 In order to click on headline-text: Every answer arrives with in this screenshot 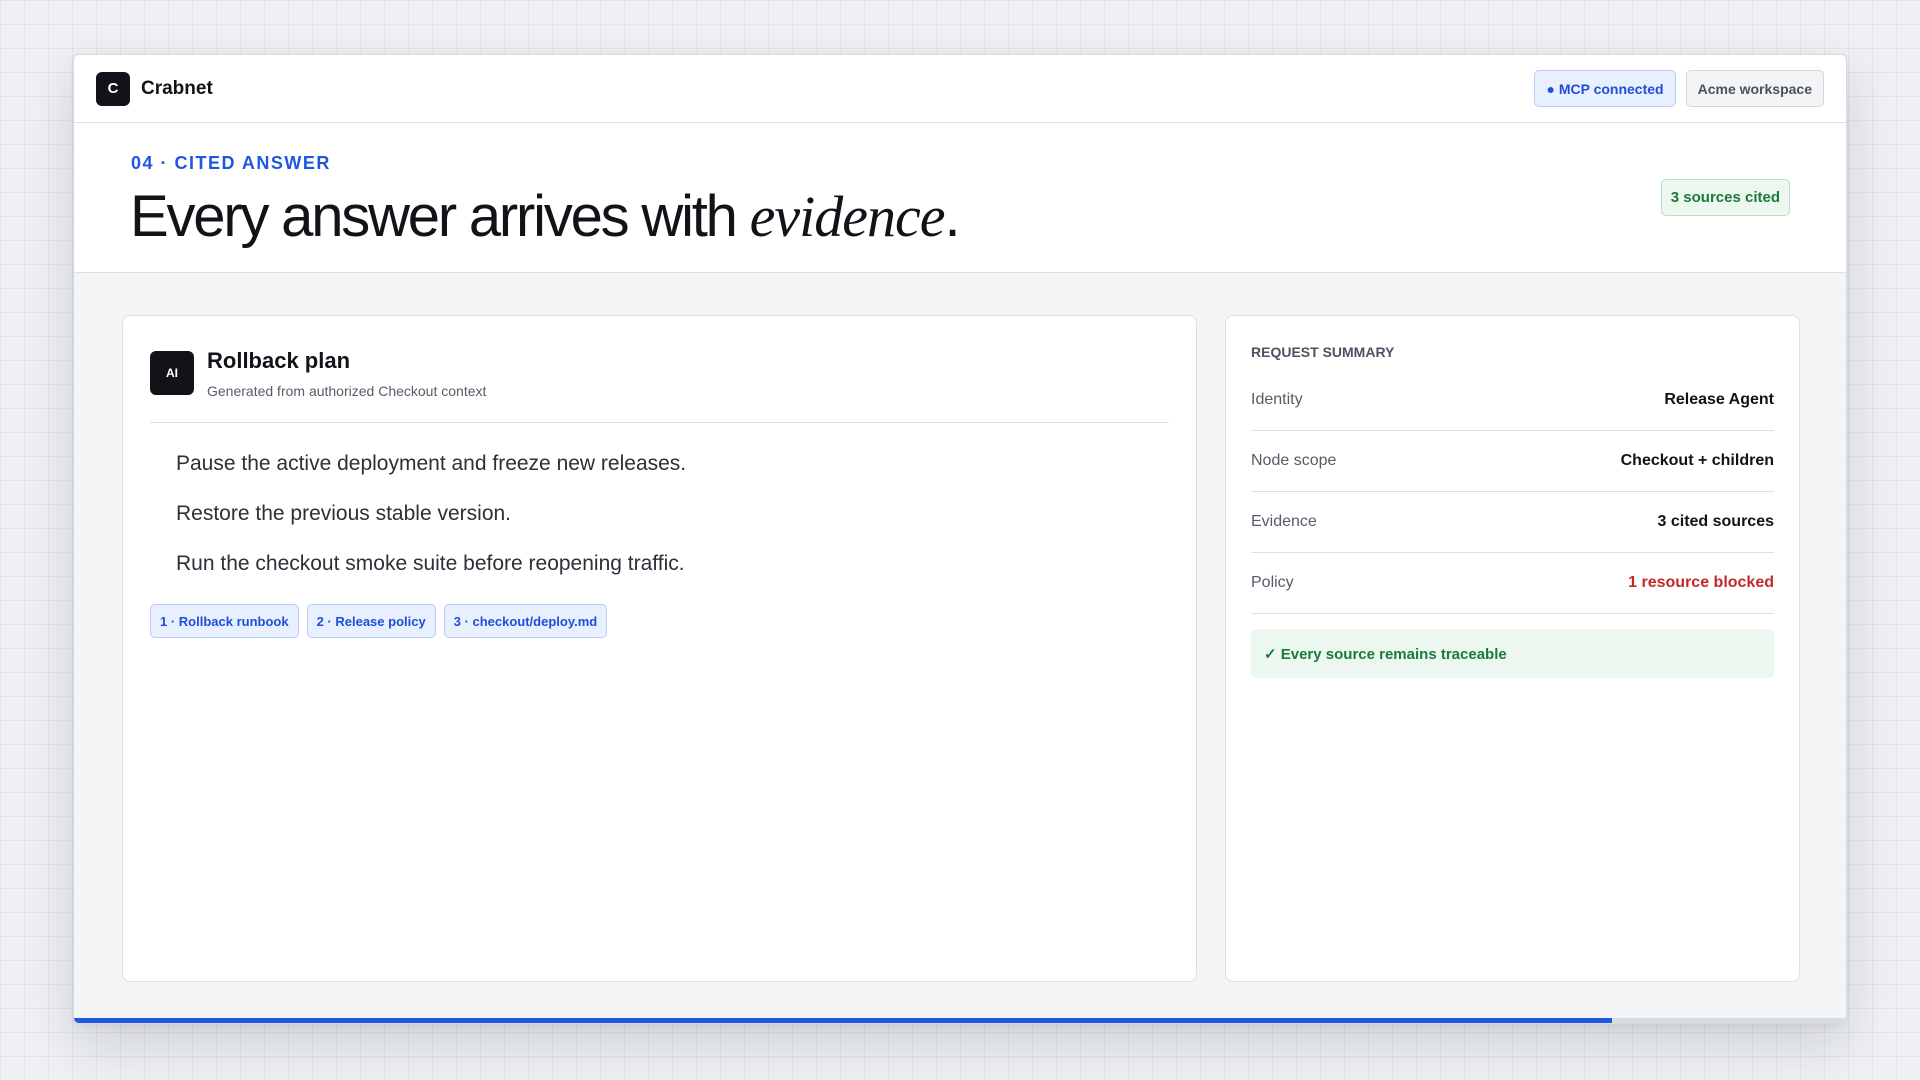, I will do `click(440, 216)`.